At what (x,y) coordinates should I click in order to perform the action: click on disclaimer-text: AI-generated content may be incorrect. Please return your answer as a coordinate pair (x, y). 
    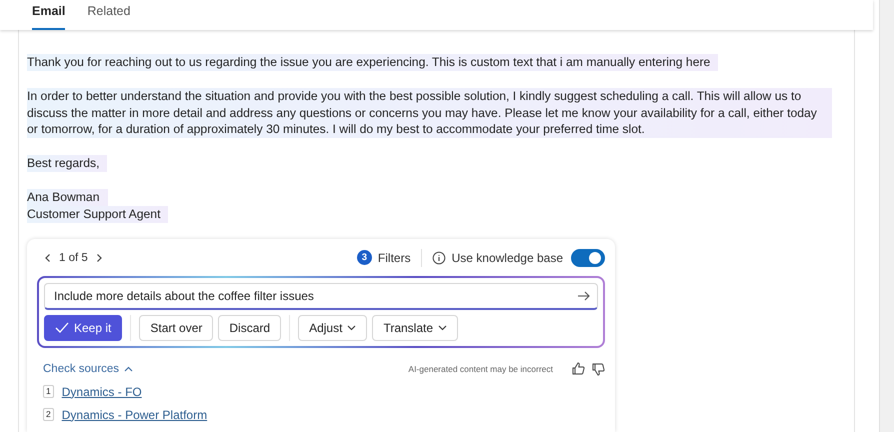
    Looking at the image, I should click on (480, 369).